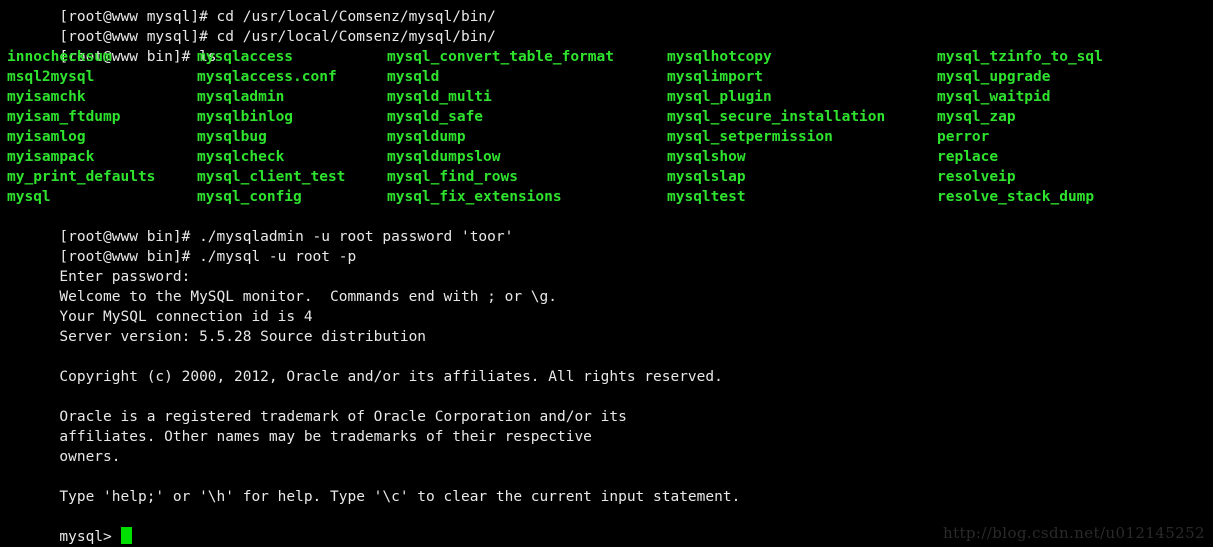 Image resolution: width=1213 pixels, height=547 pixels. Describe the element at coordinates (750, 137) in the screenshot. I see `ls-entry: mysql_setpermission` at that location.